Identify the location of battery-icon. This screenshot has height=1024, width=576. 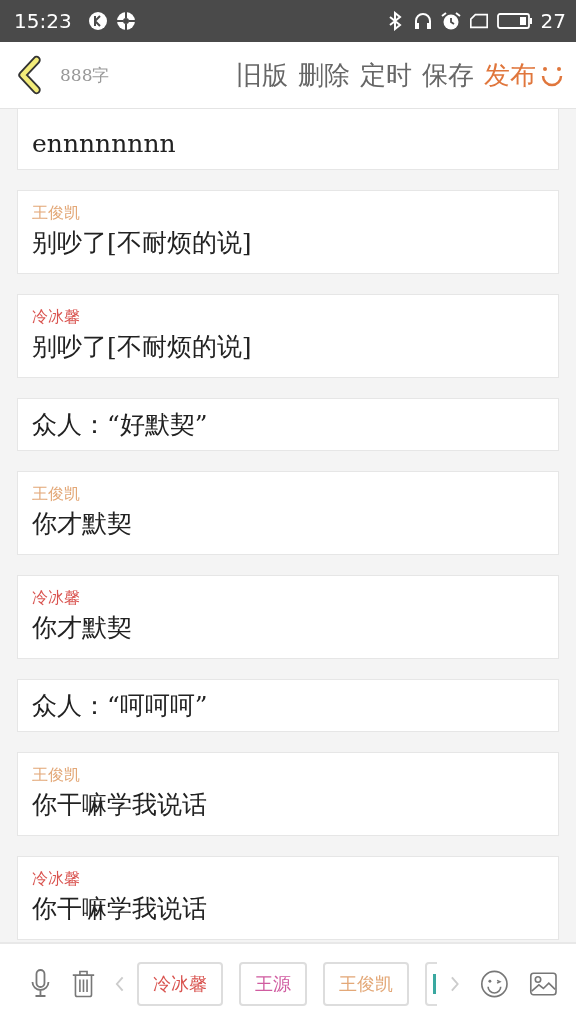
(514, 21).